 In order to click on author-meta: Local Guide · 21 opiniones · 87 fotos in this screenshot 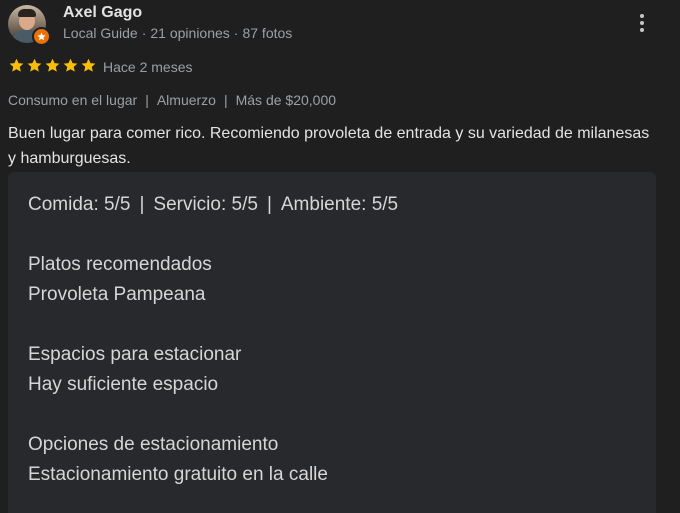, I will do `click(177, 33)`.